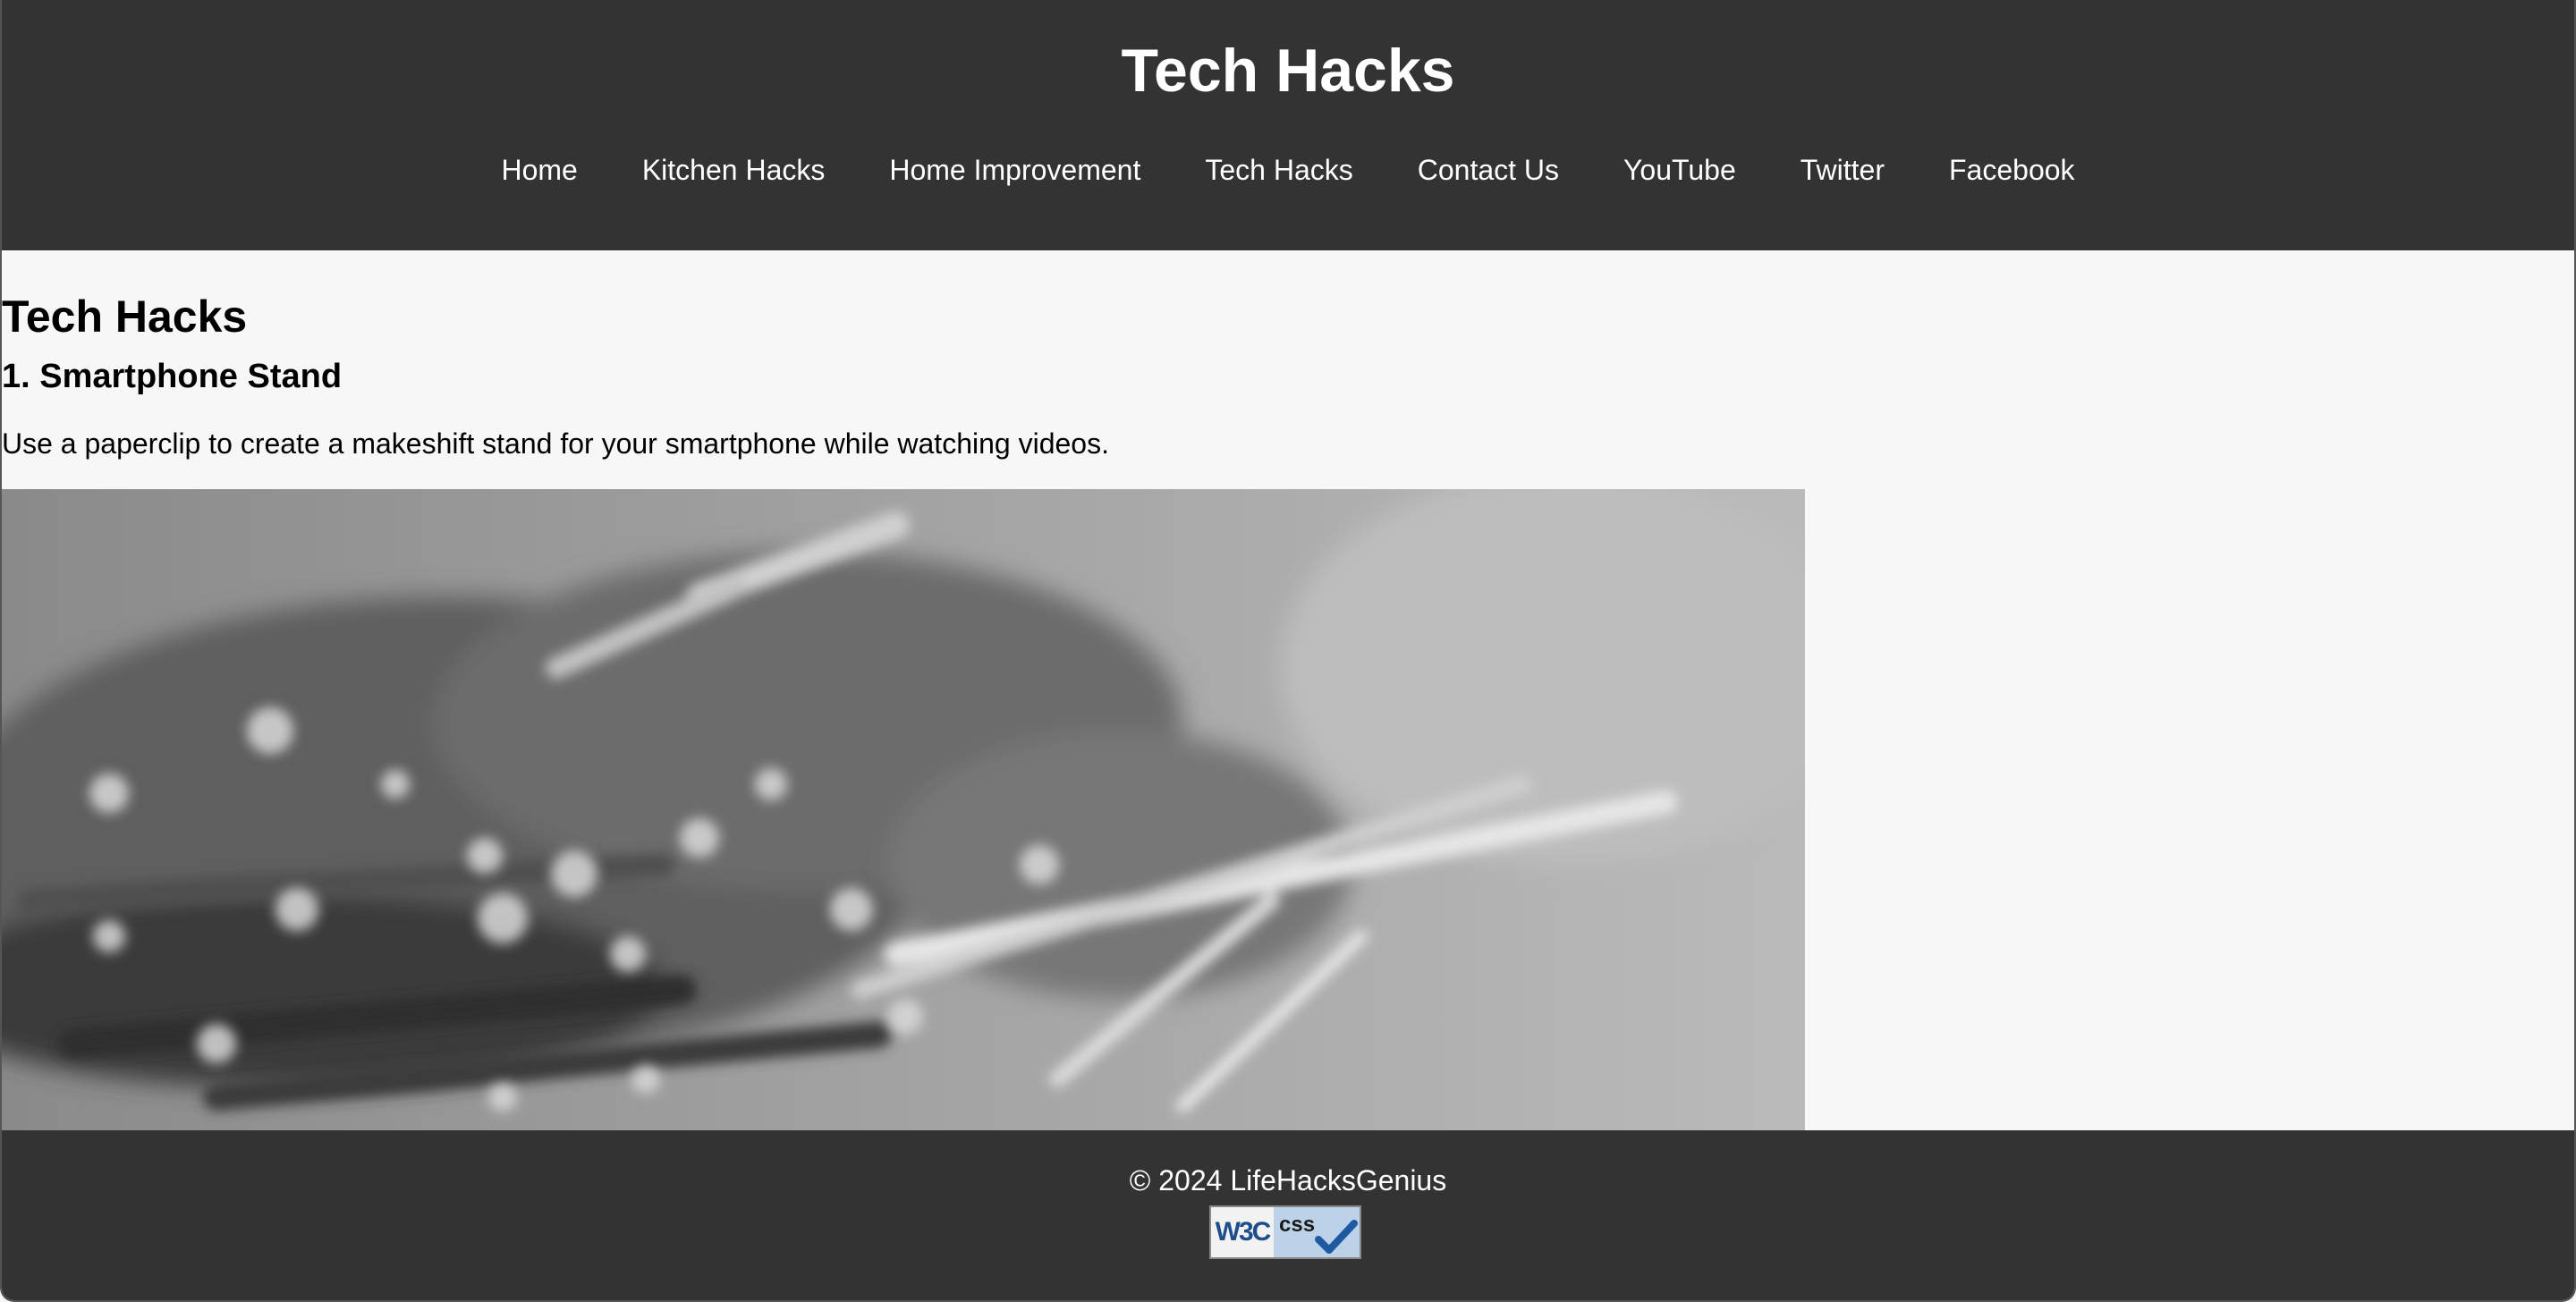 Image resolution: width=2576 pixels, height=1302 pixels. Describe the element at coordinates (2012, 169) in the screenshot. I see `nav-item-facebook: Facebook` at that location.